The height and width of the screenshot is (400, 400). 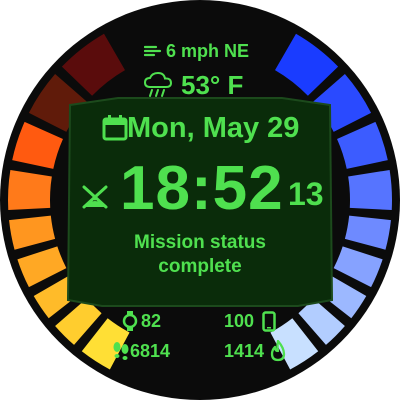 I want to click on phone-battery-icon, so click(x=269, y=321).